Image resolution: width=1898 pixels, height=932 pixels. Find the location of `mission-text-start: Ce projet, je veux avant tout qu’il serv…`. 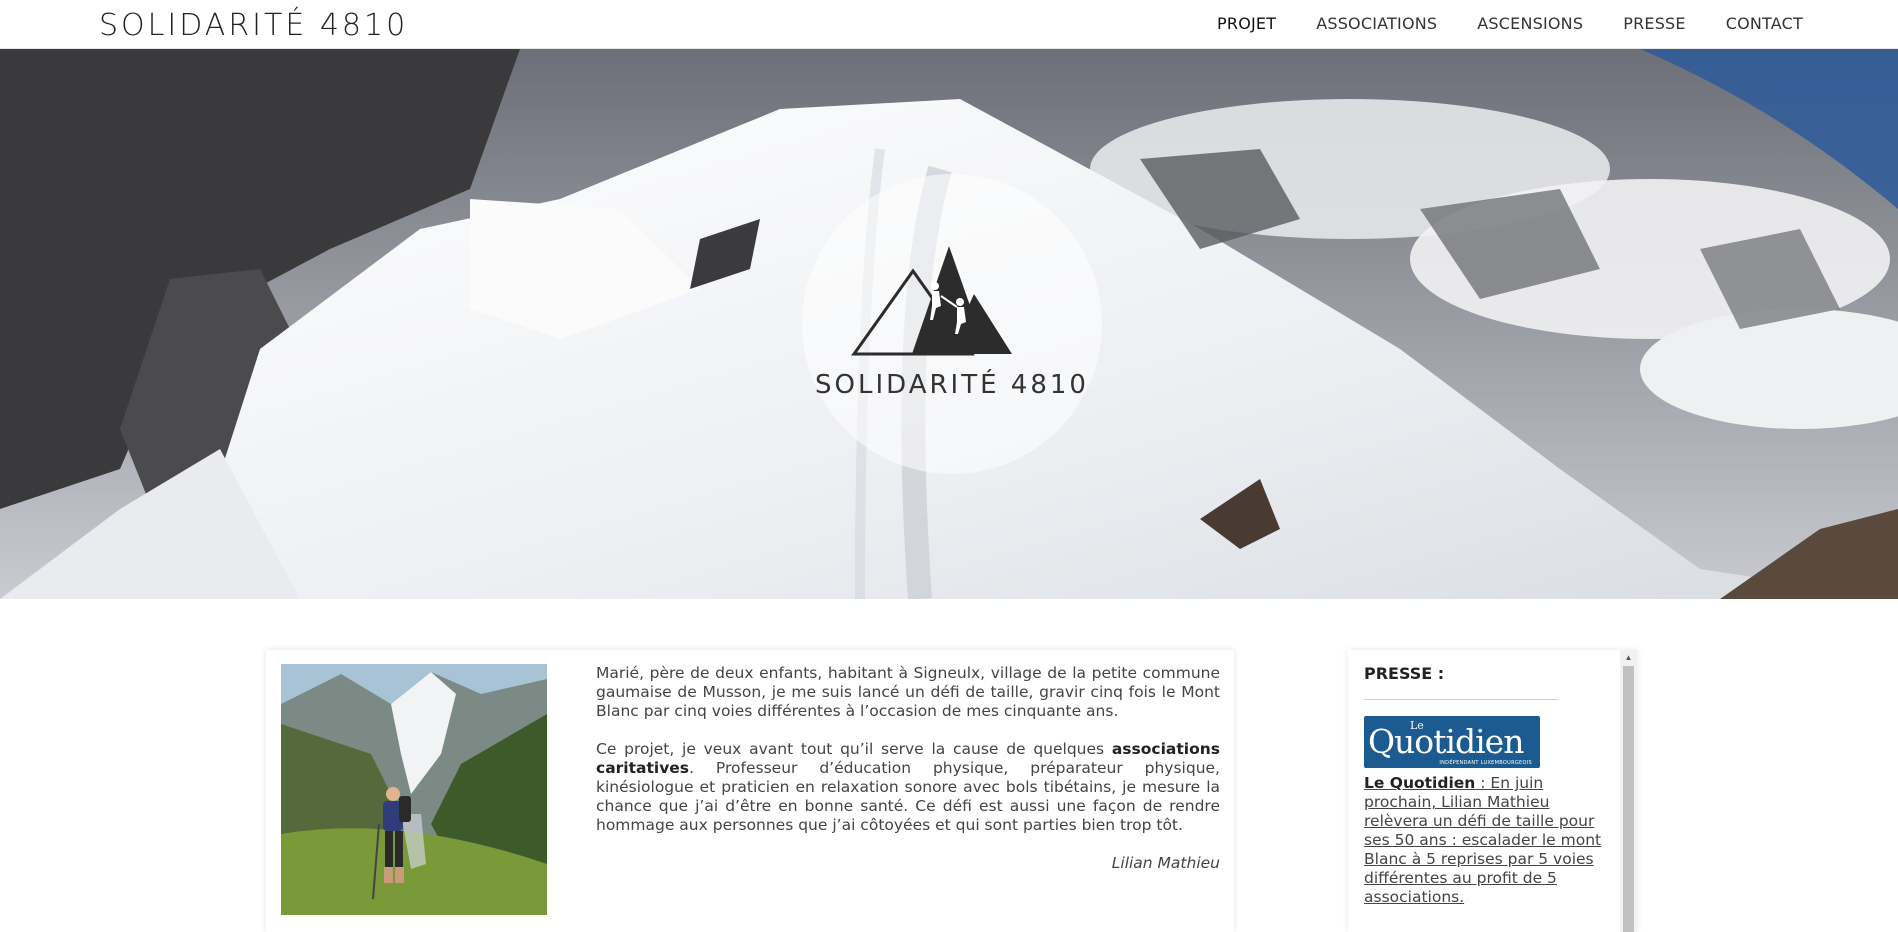

mission-text-start: Ce projet, je veux avant tout qu’il serv… is located at coordinates (854, 749).